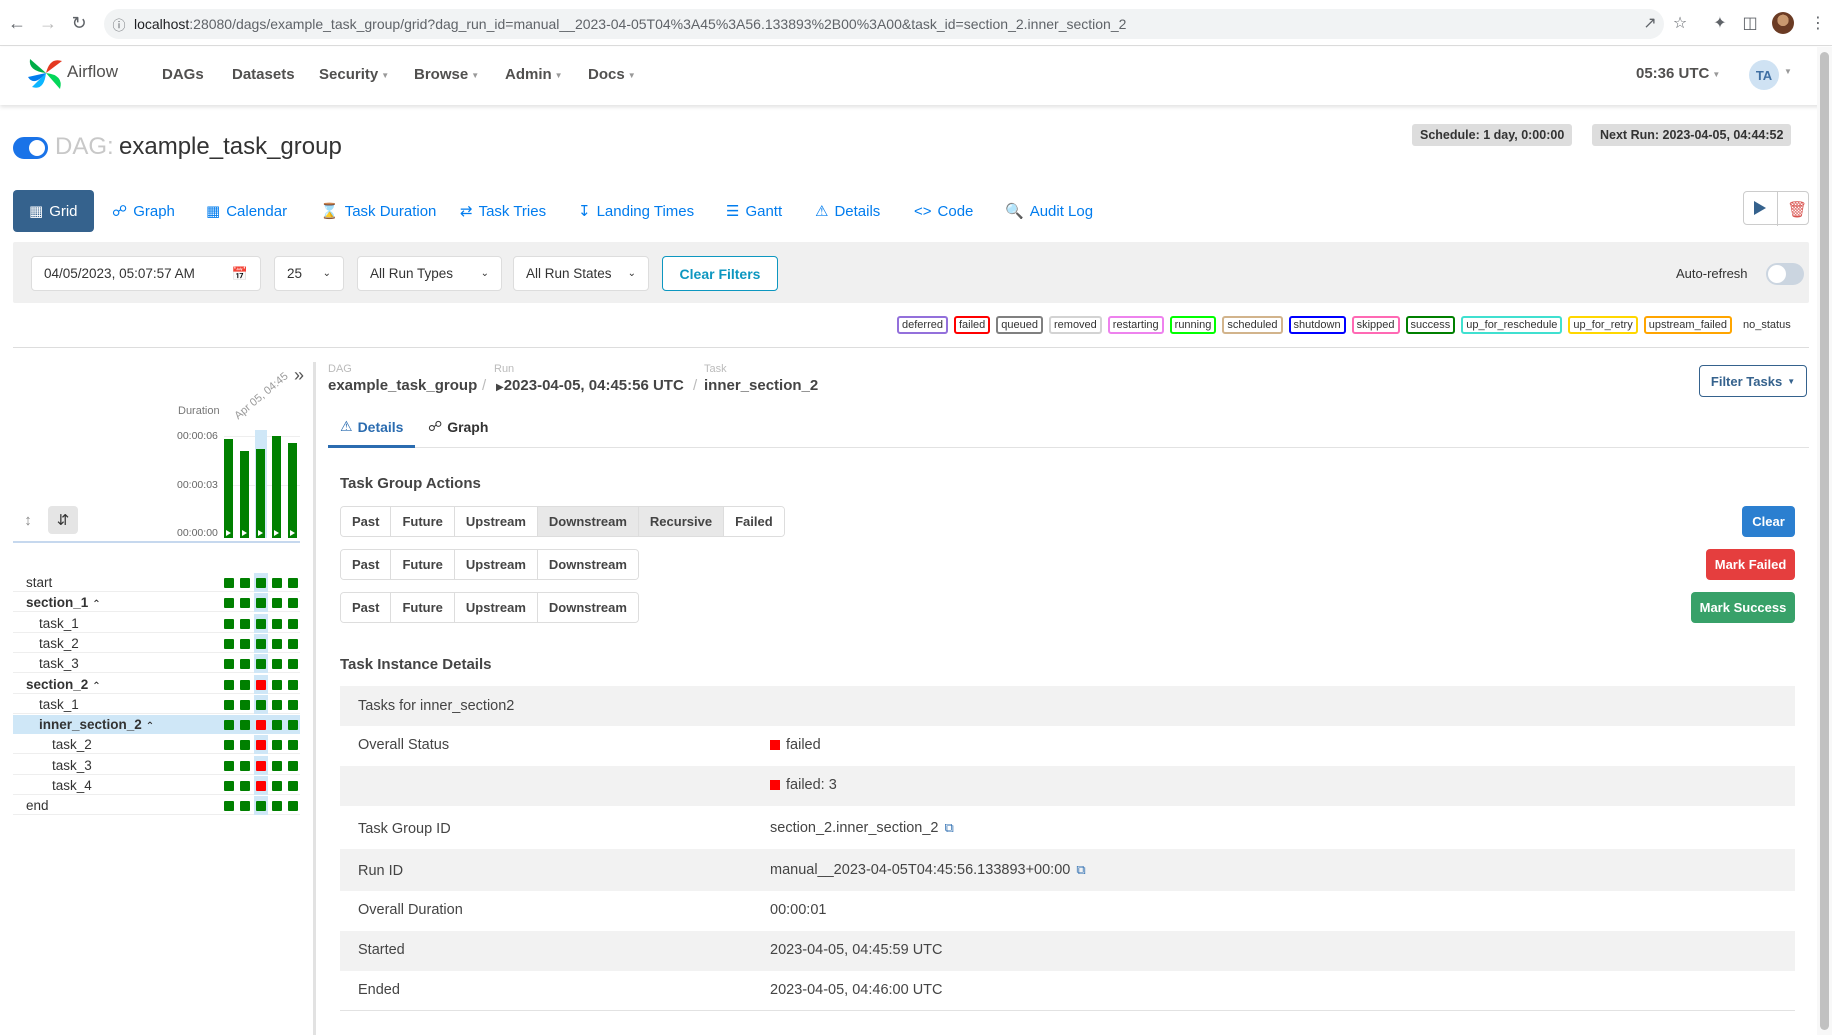 The width and height of the screenshot is (1832, 1035). I want to click on base-date-input: 04/05/2023, 05:07:57 AM 📅, so click(146, 273).